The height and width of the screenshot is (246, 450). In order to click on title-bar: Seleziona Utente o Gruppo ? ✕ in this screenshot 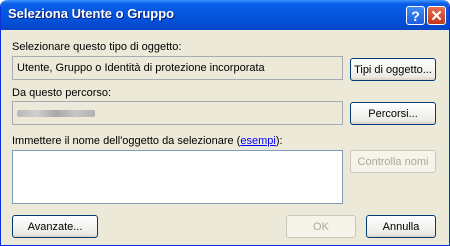, I will do `click(225, 15)`.